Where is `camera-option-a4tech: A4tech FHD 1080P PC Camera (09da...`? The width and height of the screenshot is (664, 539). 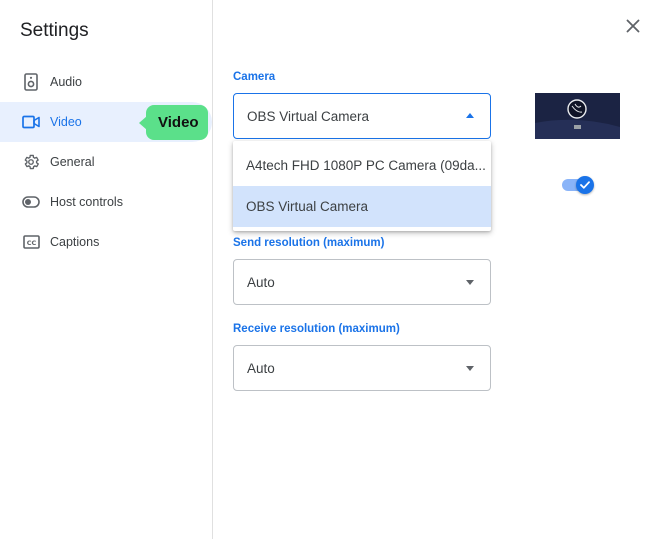
camera-option-a4tech: A4tech FHD 1080P PC Camera (09da... is located at coordinates (362, 165).